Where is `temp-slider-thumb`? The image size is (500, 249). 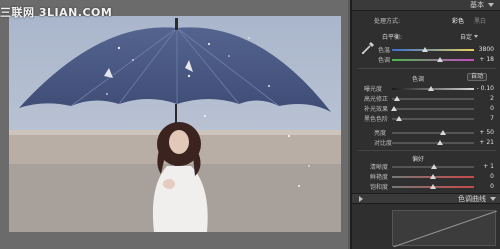 temp-slider-thumb is located at coordinates (424, 49).